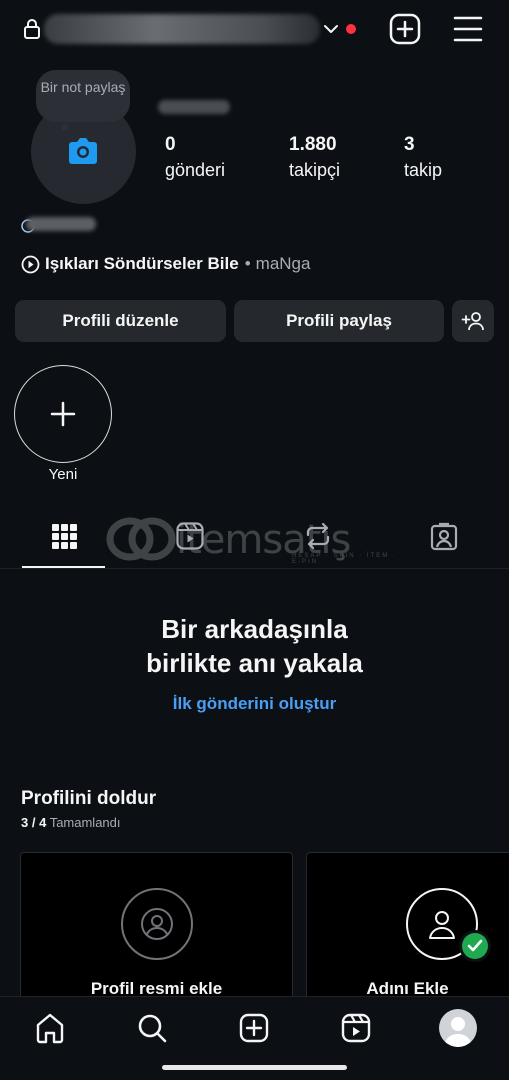 Image resolution: width=509 pixels, height=1080 pixels. I want to click on stat-posts-value: 0, so click(170, 144).